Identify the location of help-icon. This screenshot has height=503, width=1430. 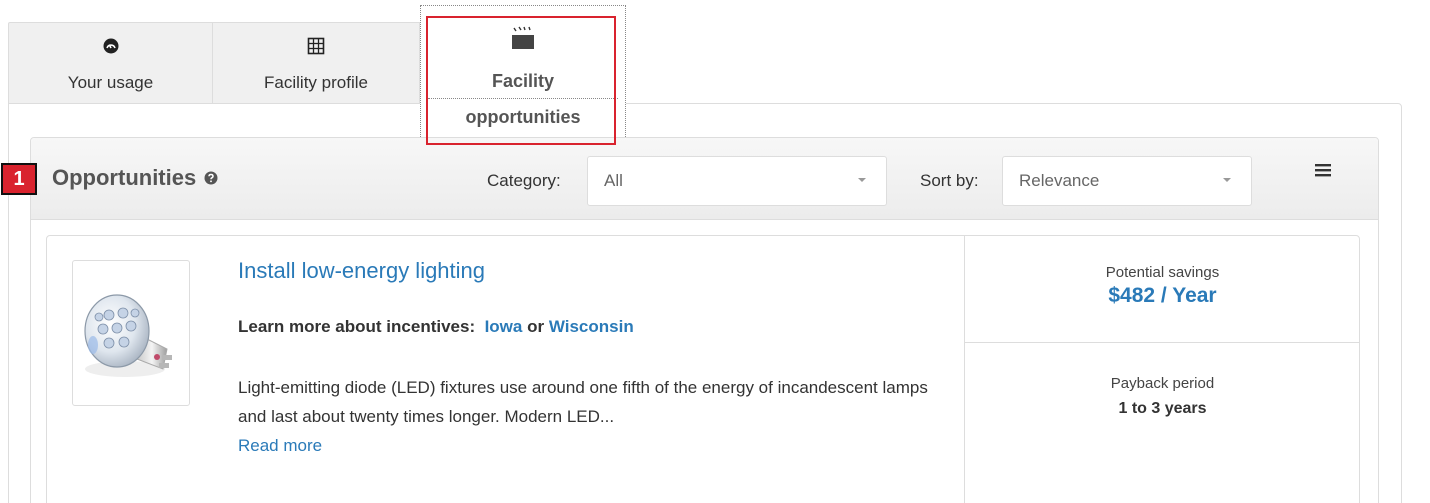
(211, 178).